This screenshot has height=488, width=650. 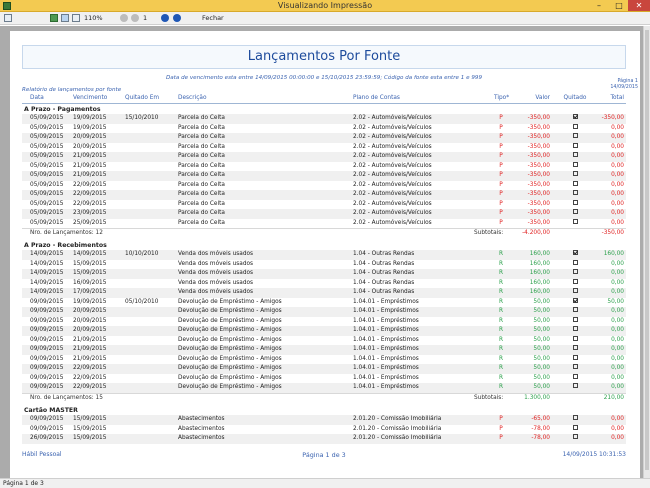 What do you see at coordinates (619, 6) in the screenshot?
I see `maximize-button: □` at bounding box center [619, 6].